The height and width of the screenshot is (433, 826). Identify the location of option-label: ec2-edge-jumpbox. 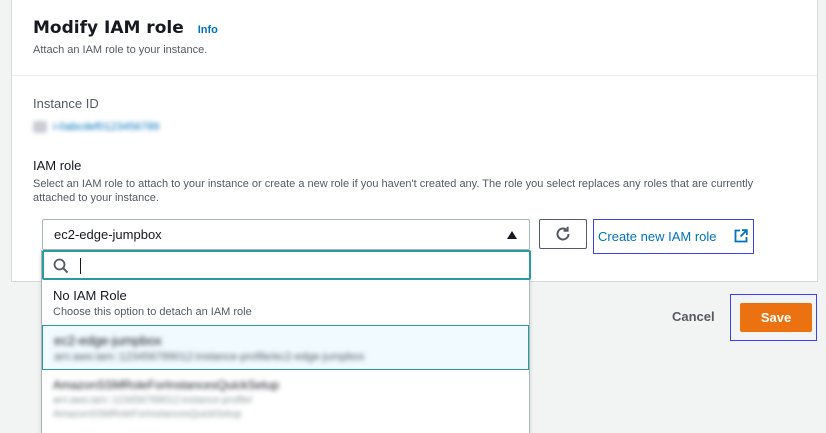
(108, 340).